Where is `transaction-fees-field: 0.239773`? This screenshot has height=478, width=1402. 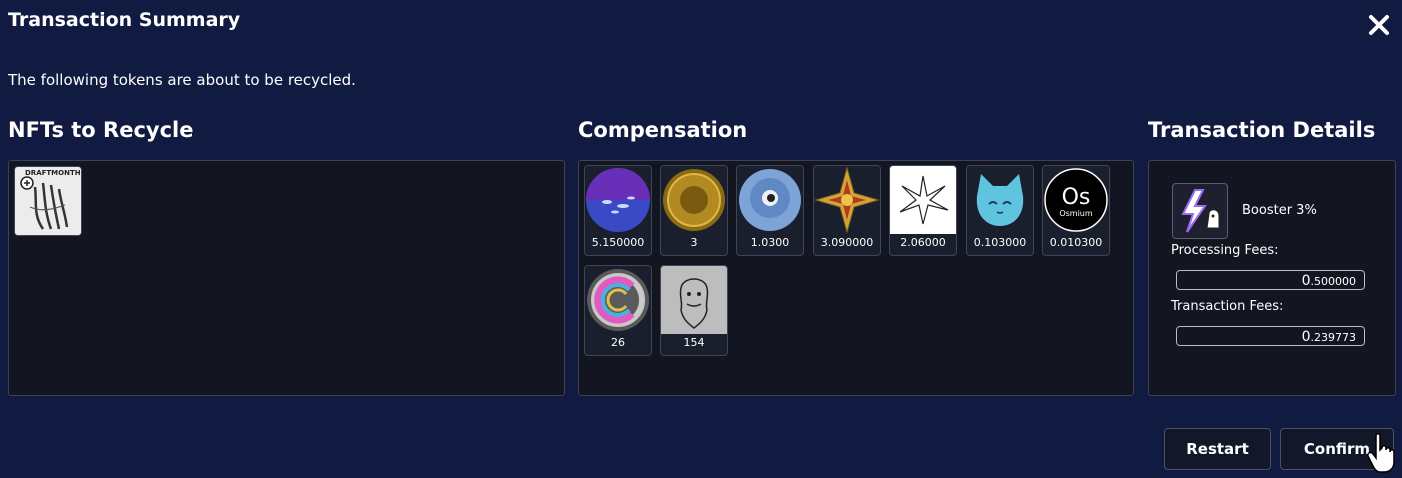 transaction-fees-field: 0.239773 is located at coordinates (1270, 336).